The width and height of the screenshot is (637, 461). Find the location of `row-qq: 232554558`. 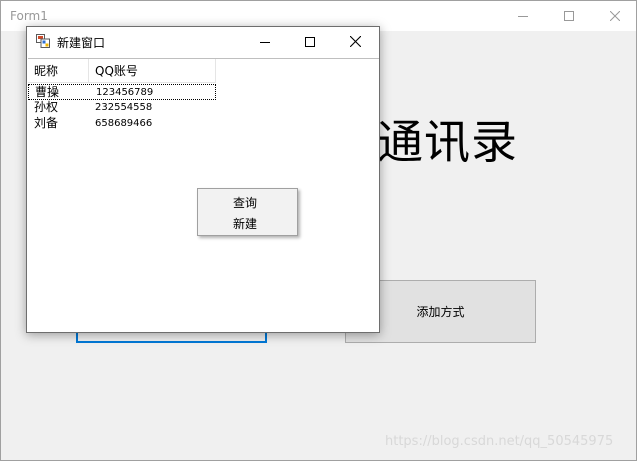

row-qq: 232554558 is located at coordinates (124, 107).